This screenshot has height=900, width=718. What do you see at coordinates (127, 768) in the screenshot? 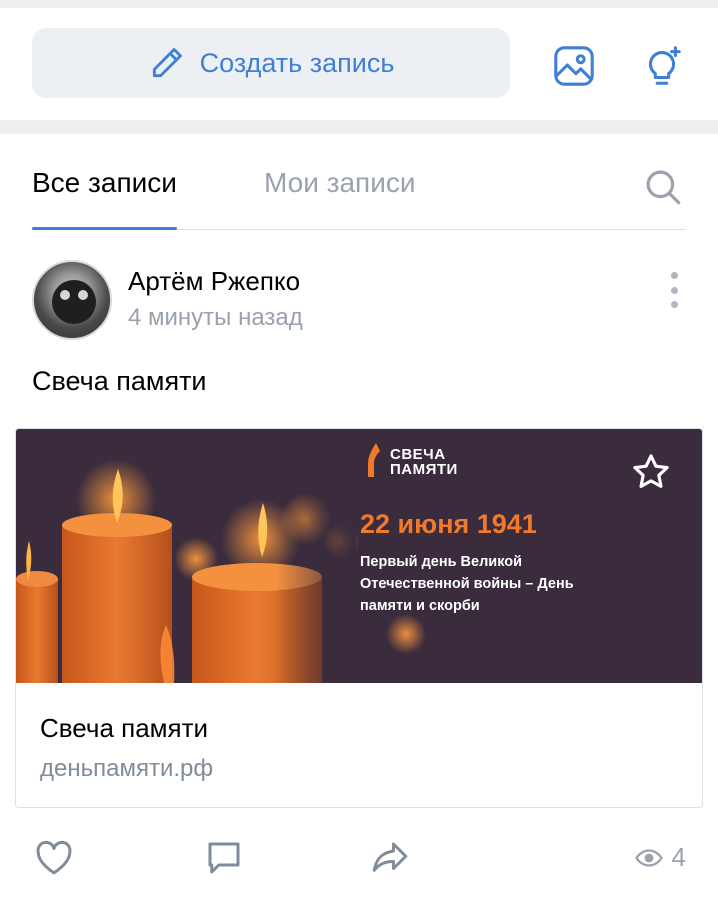
I see `link-domain: деньпамяти.рф` at bounding box center [127, 768].